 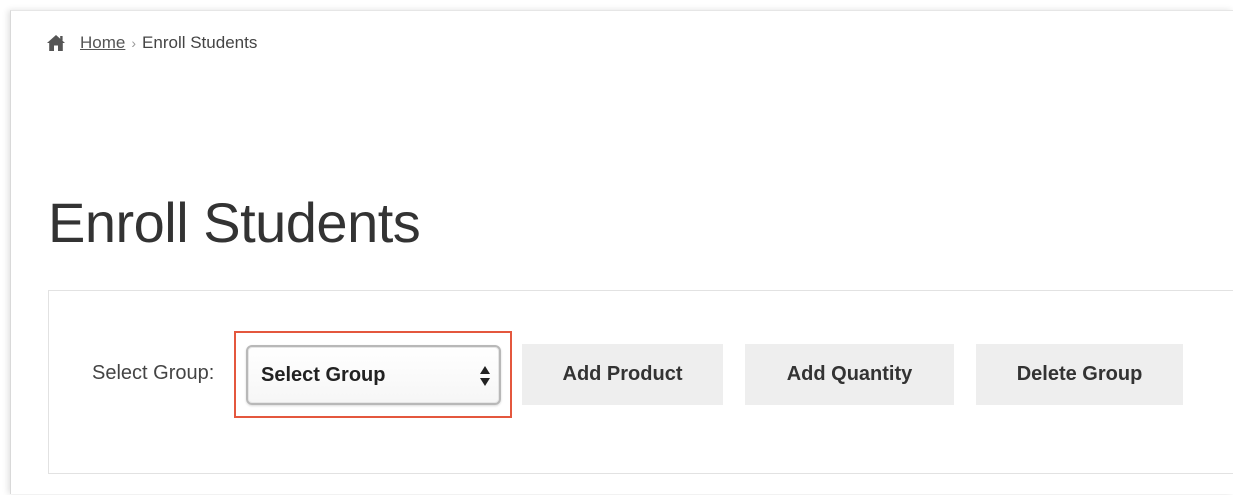 What do you see at coordinates (1079, 374) in the screenshot?
I see `delete-group-button: Delete Group` at bounding box center [1079, 374].